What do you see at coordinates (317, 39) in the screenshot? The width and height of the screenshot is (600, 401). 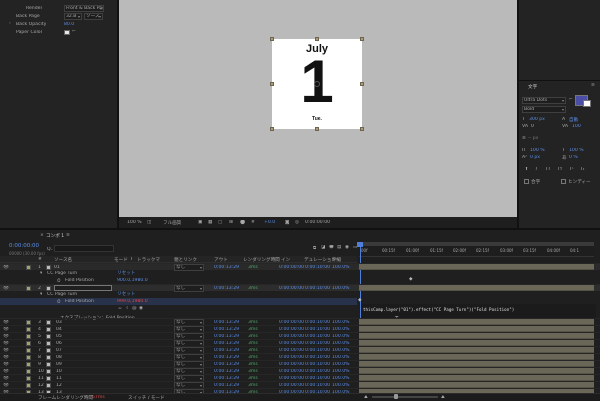 I see `handle-top-center` at bounding box center [317, 39].